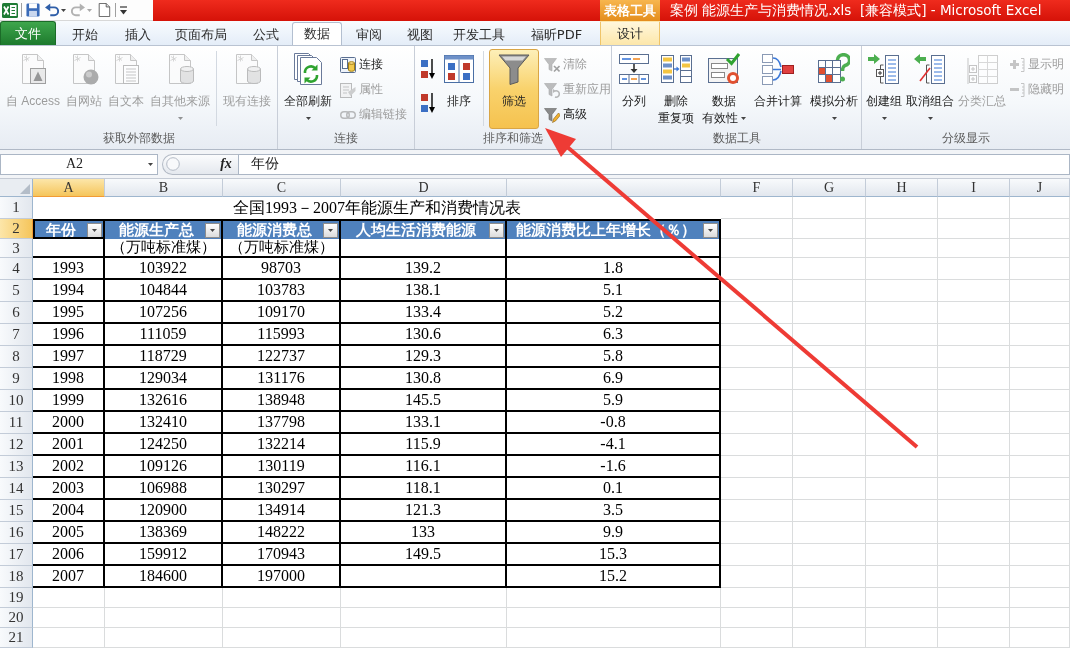 This screenshot has height=651, width=1070. Describe the element at coordinates (514, 89) in the screenshot. I see `filter-button: 筛选` at that location.